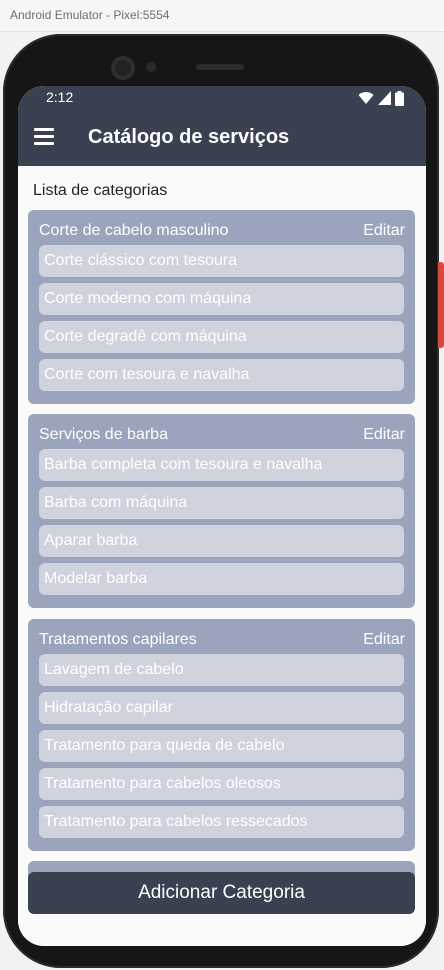 The width and height of the screenshot is (444, 970). What do you see at coordinates (221, 670) in the screenshot?
I see `service-item: Lavagem de cabelo` at bounding box center [221, 670].